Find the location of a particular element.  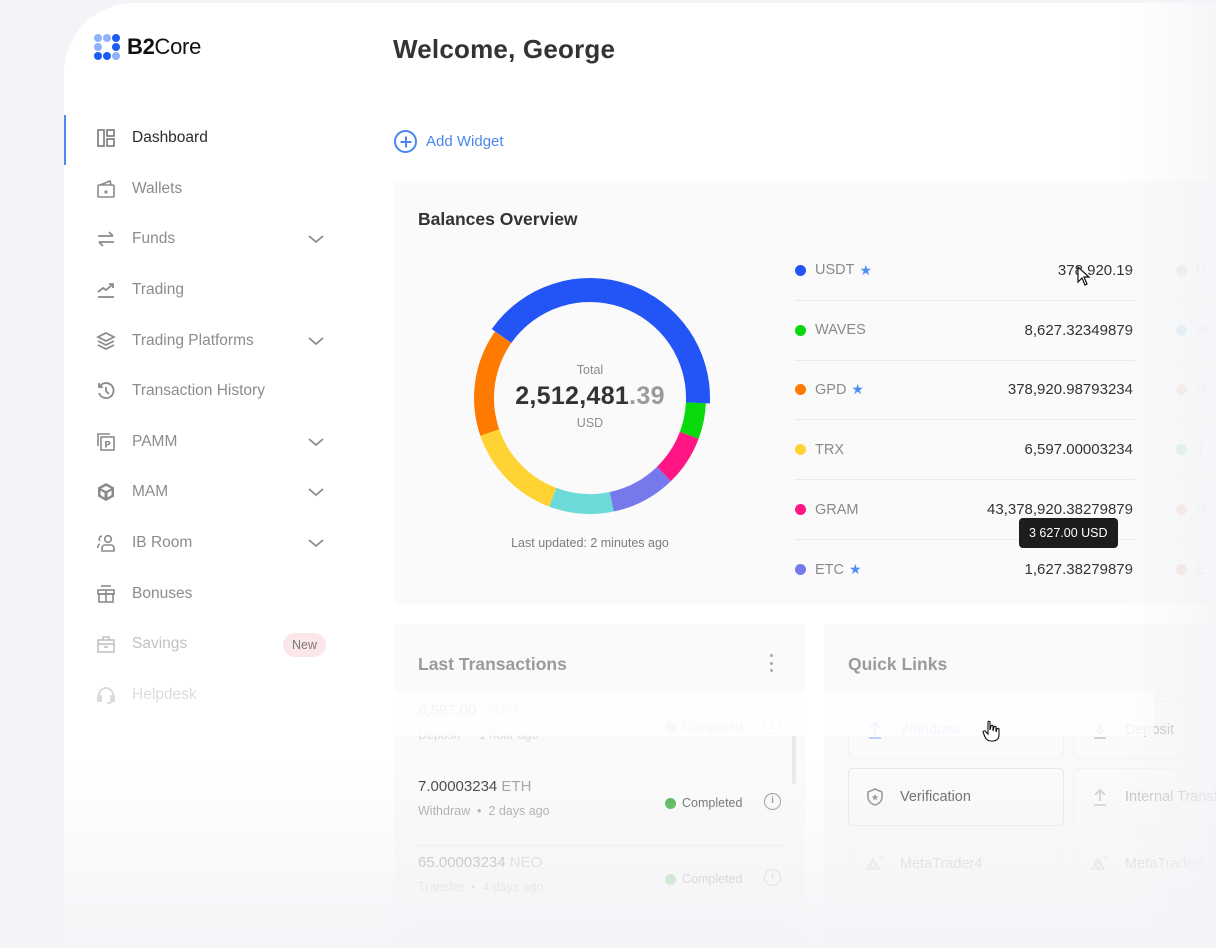

balance-row: ETC ★ 1,627.38279879 is located at coordinates (965, 570).